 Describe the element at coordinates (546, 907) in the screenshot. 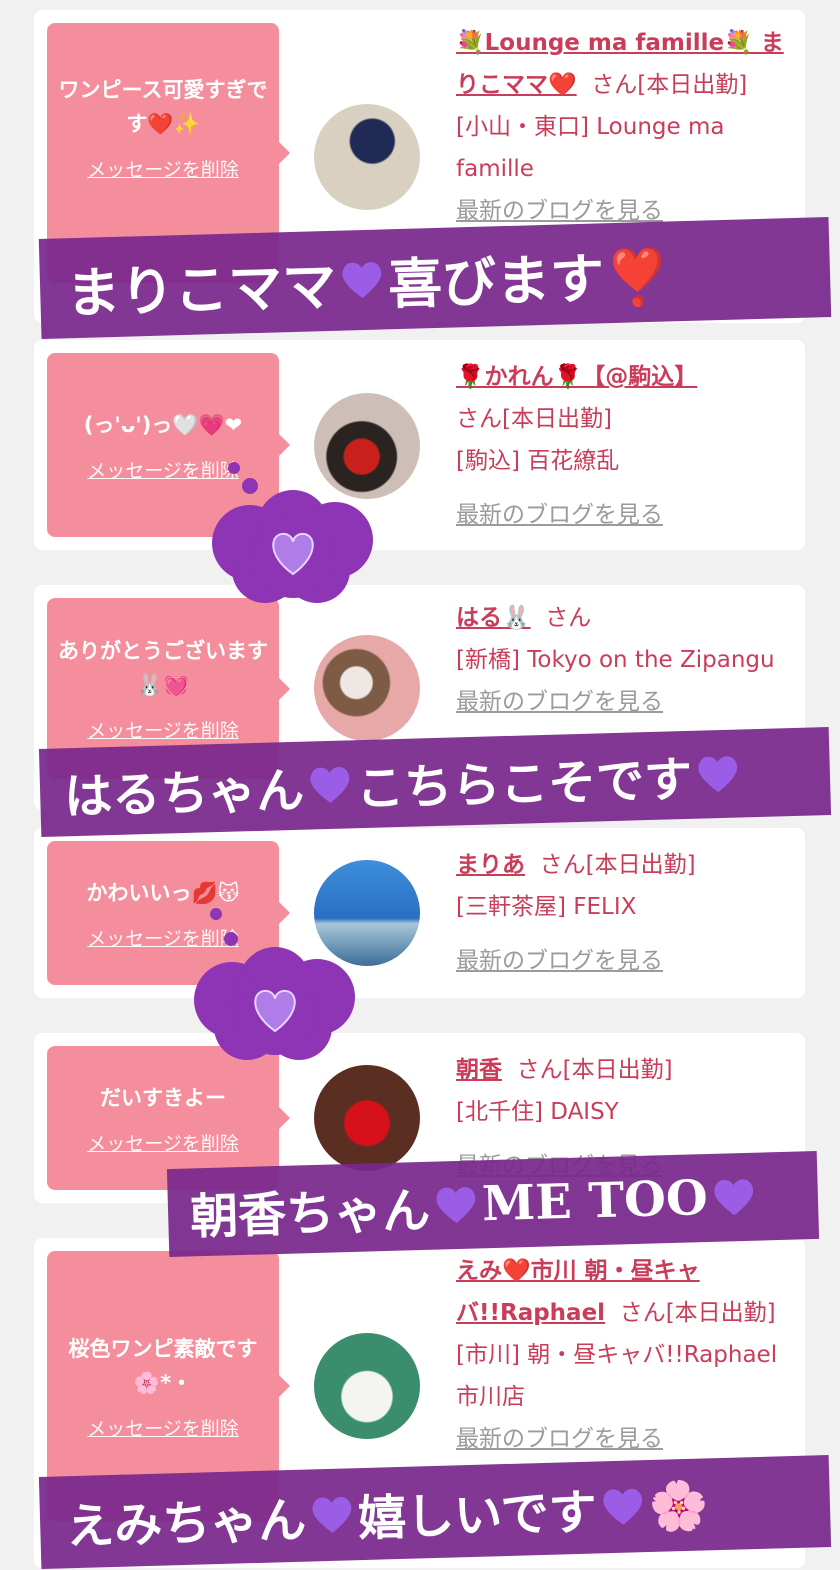

I see `shop-area: [三軒茶屋] FELIX` at that location.